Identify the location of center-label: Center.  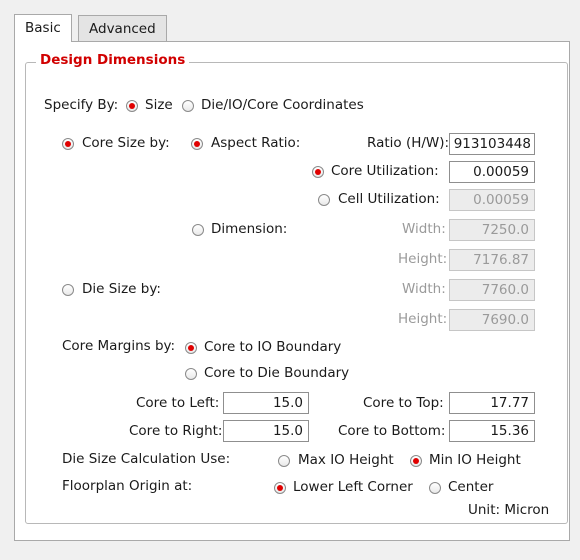
(471, 487).